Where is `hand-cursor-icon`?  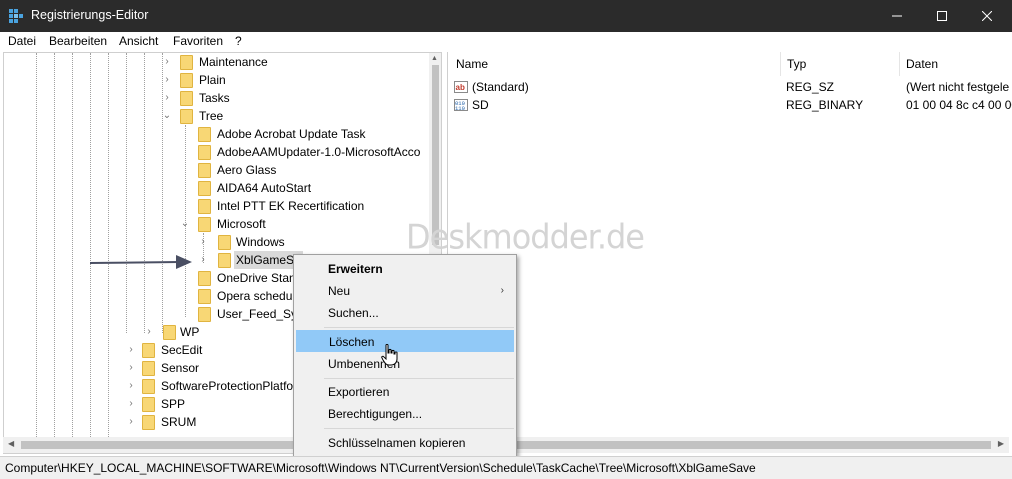
hand-cursor-icon is located at coordinates (389, 355).